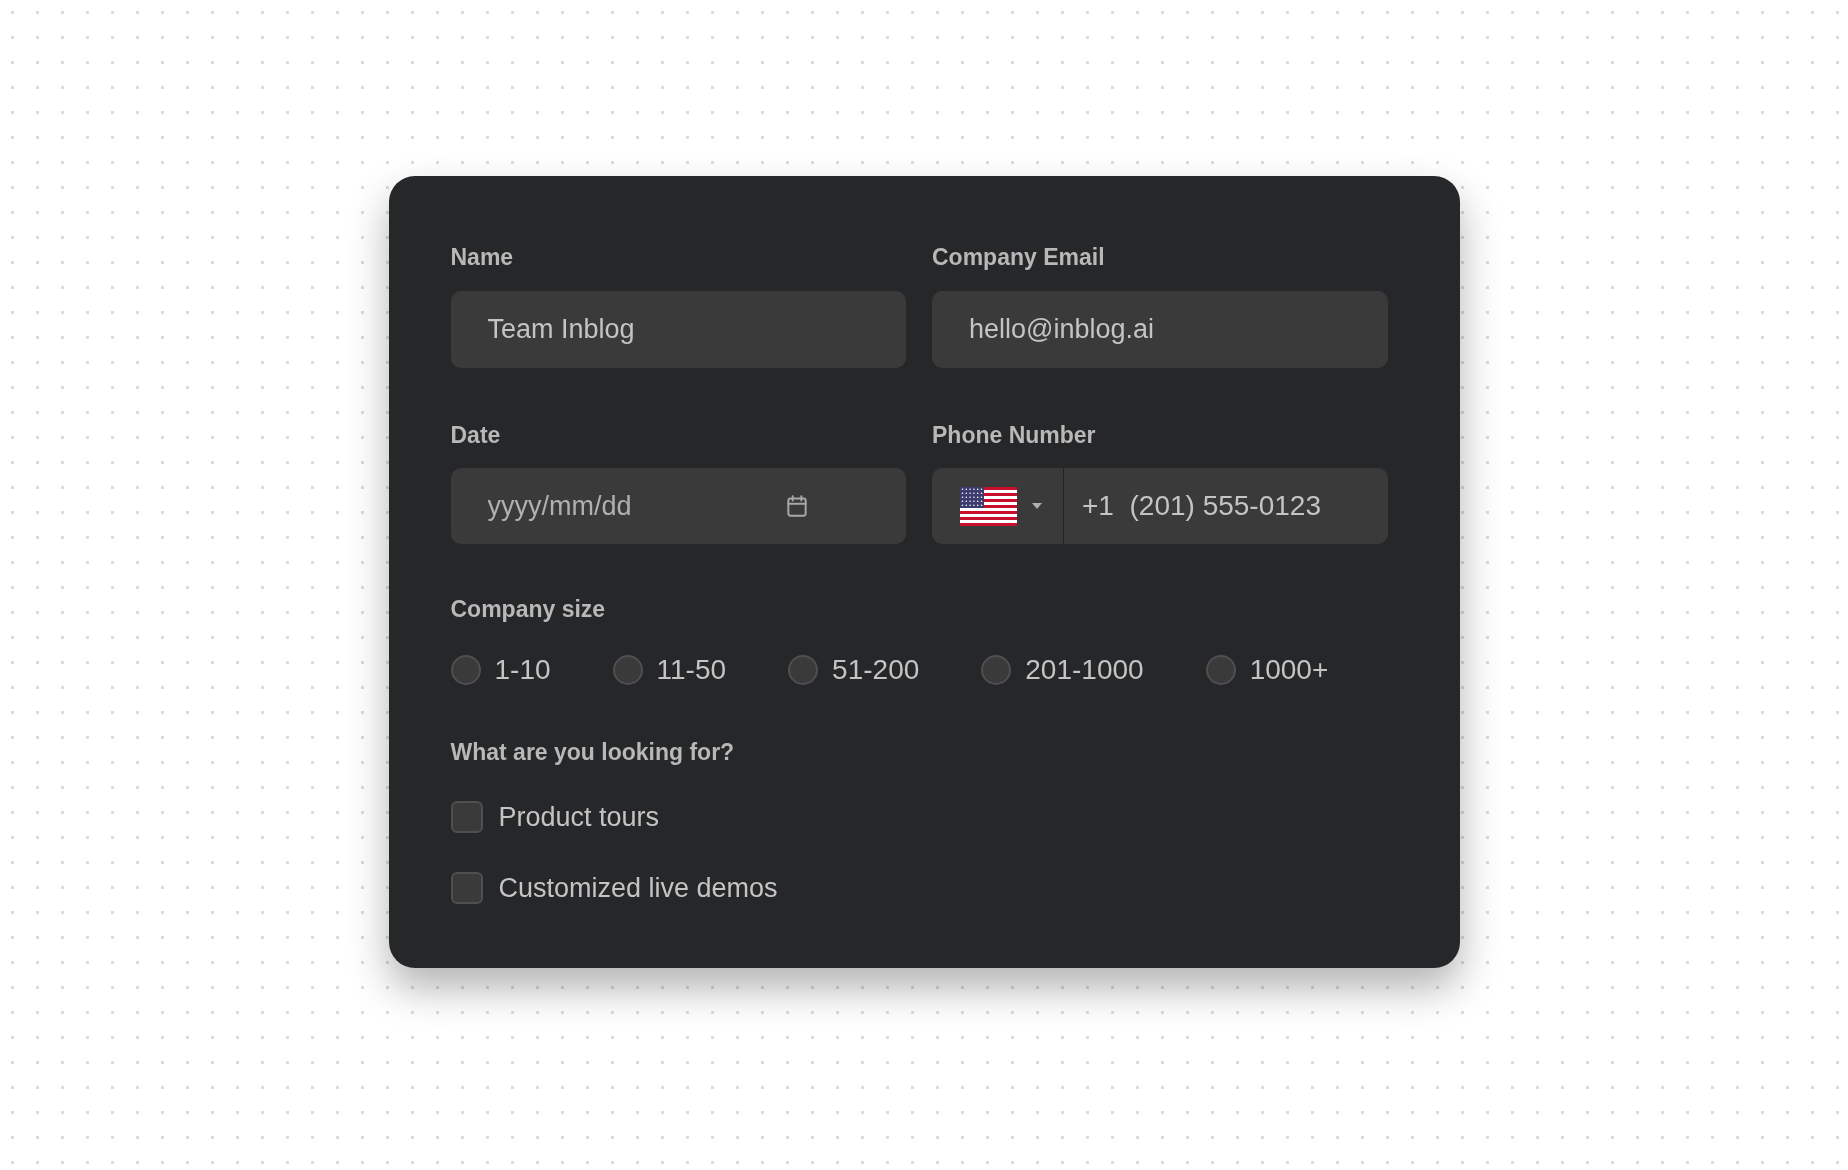 The image size is (1848, 1170). What do you see at coordinates (1037, 506) in the screenshot?
I see `caret-icon` at bounding box center [1037, 506].